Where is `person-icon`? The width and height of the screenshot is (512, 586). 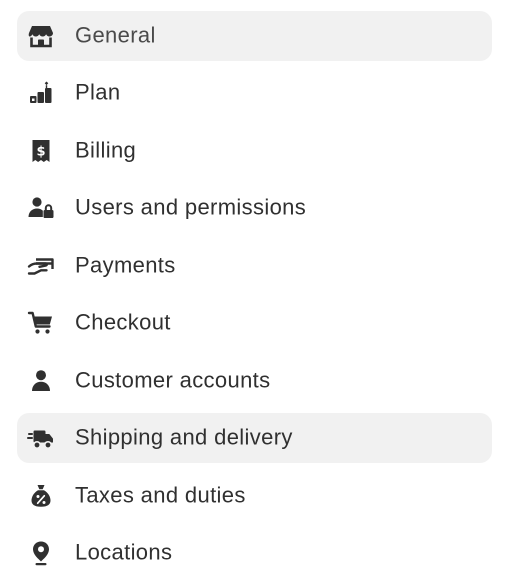 person-icon is located at coordinates (41, 381).